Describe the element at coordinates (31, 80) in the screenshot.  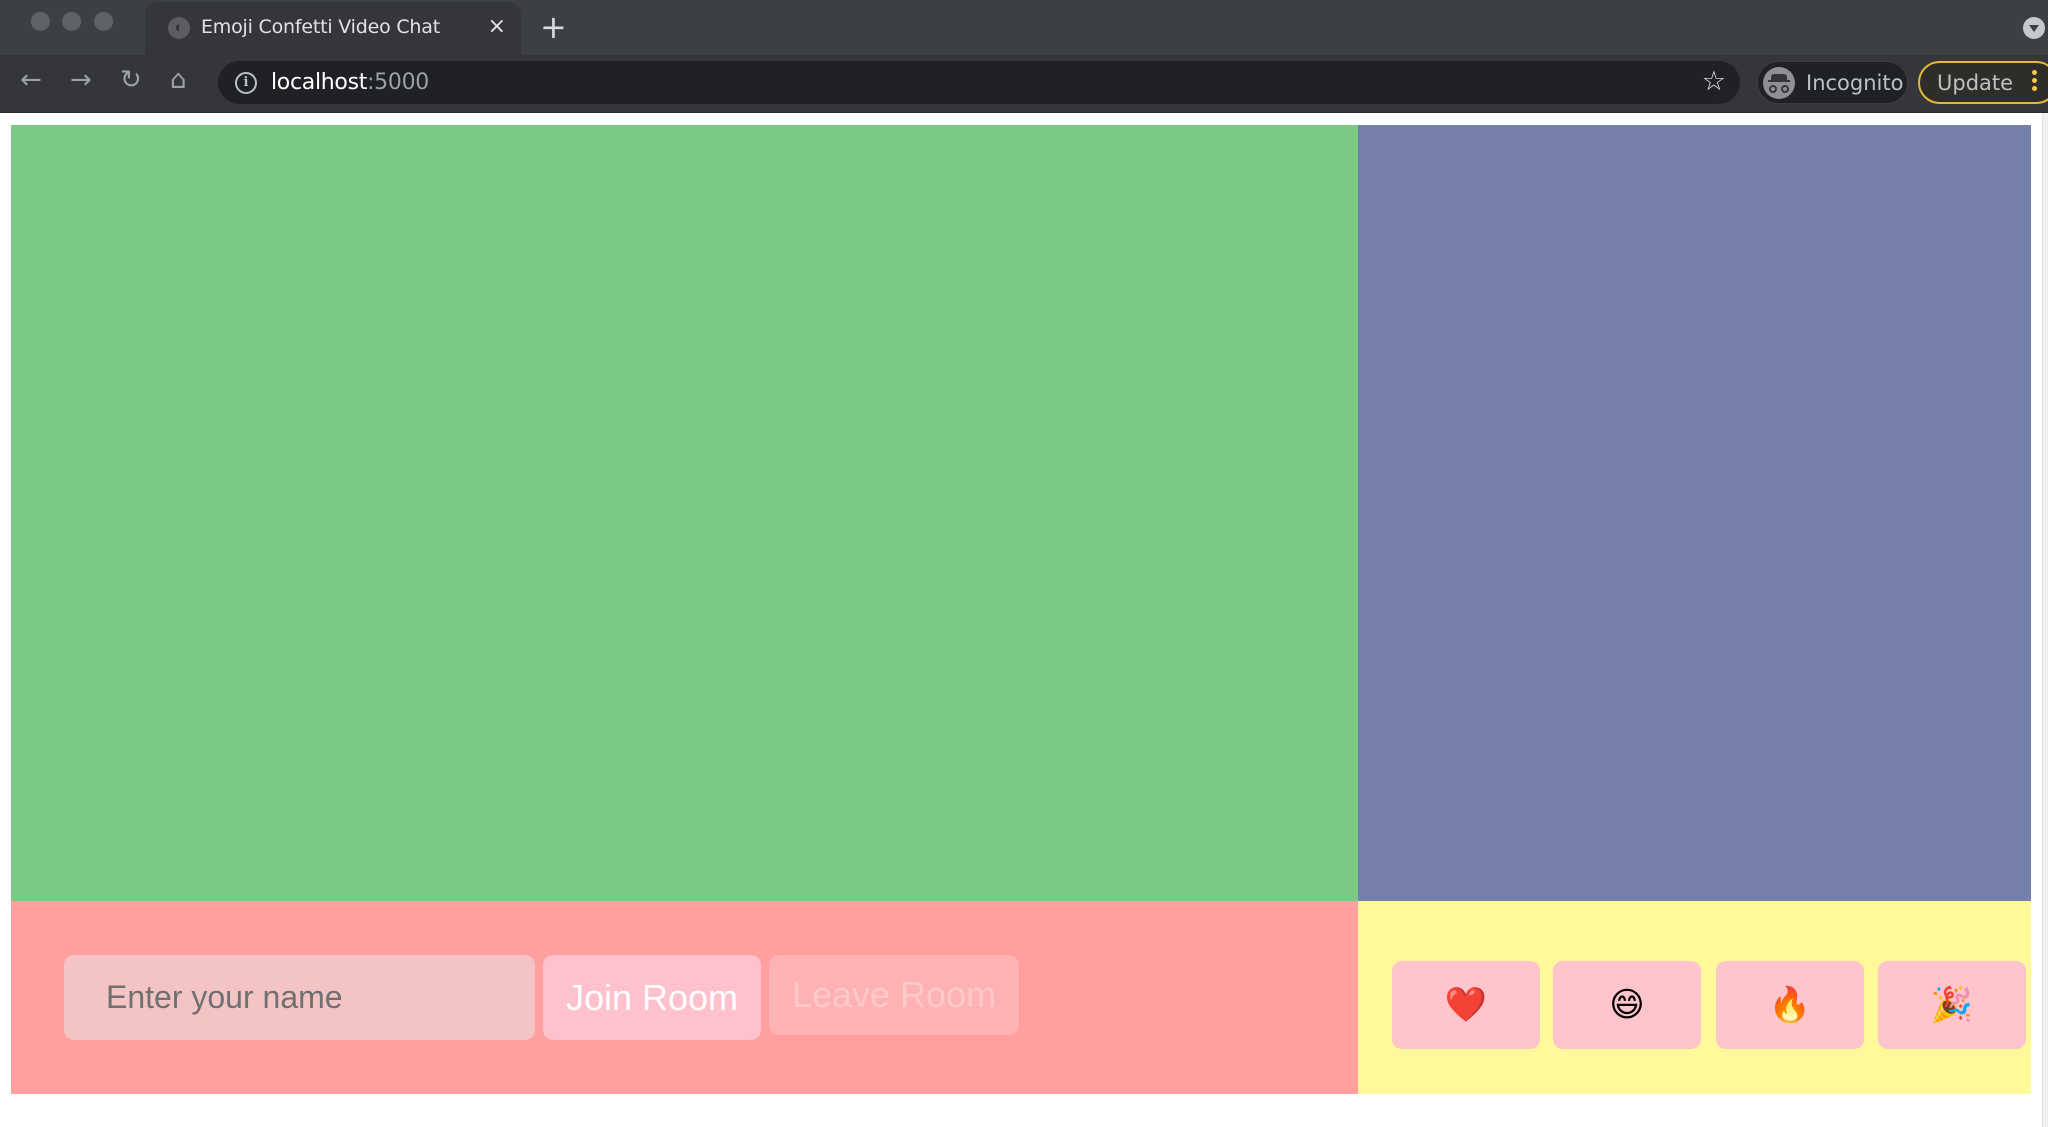
I see `back-arrow-icon: ←` at that location.